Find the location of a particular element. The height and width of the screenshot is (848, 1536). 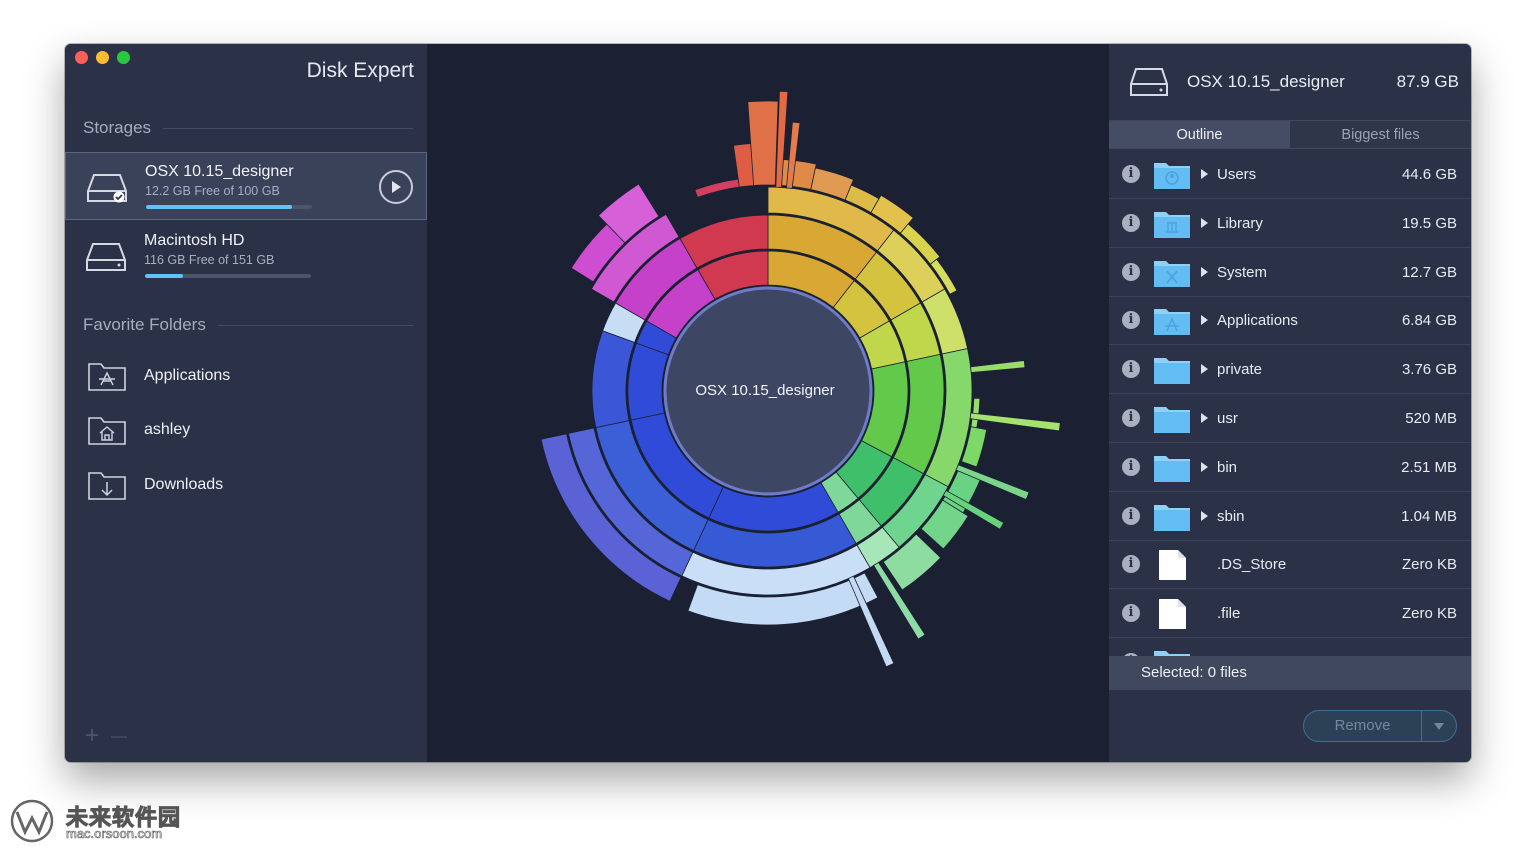

window-controls is located at coordinates (102, 57).